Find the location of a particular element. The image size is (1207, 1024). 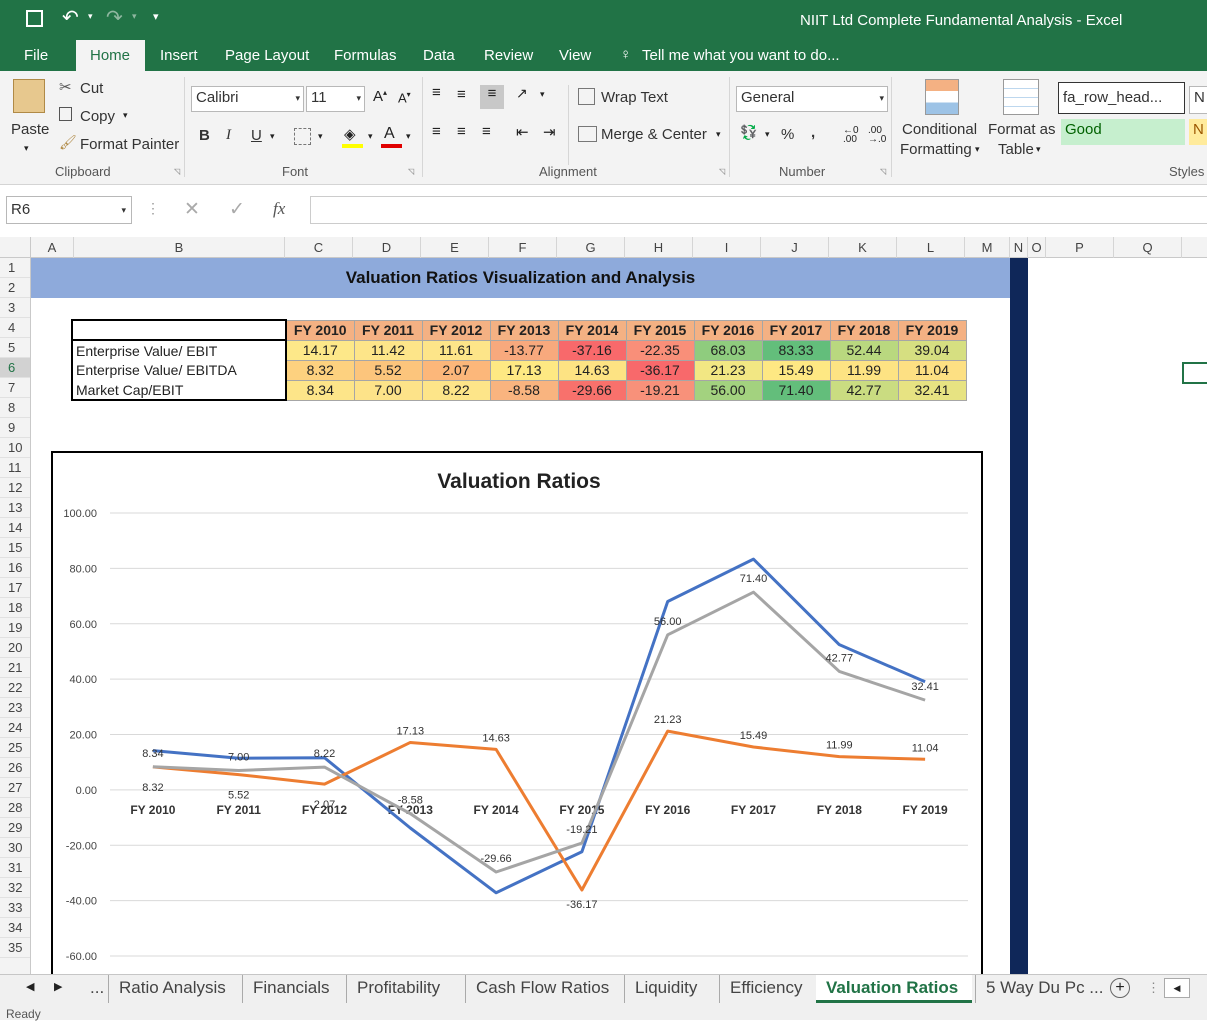

column-header-a: A is located at coordinates (52, 247).